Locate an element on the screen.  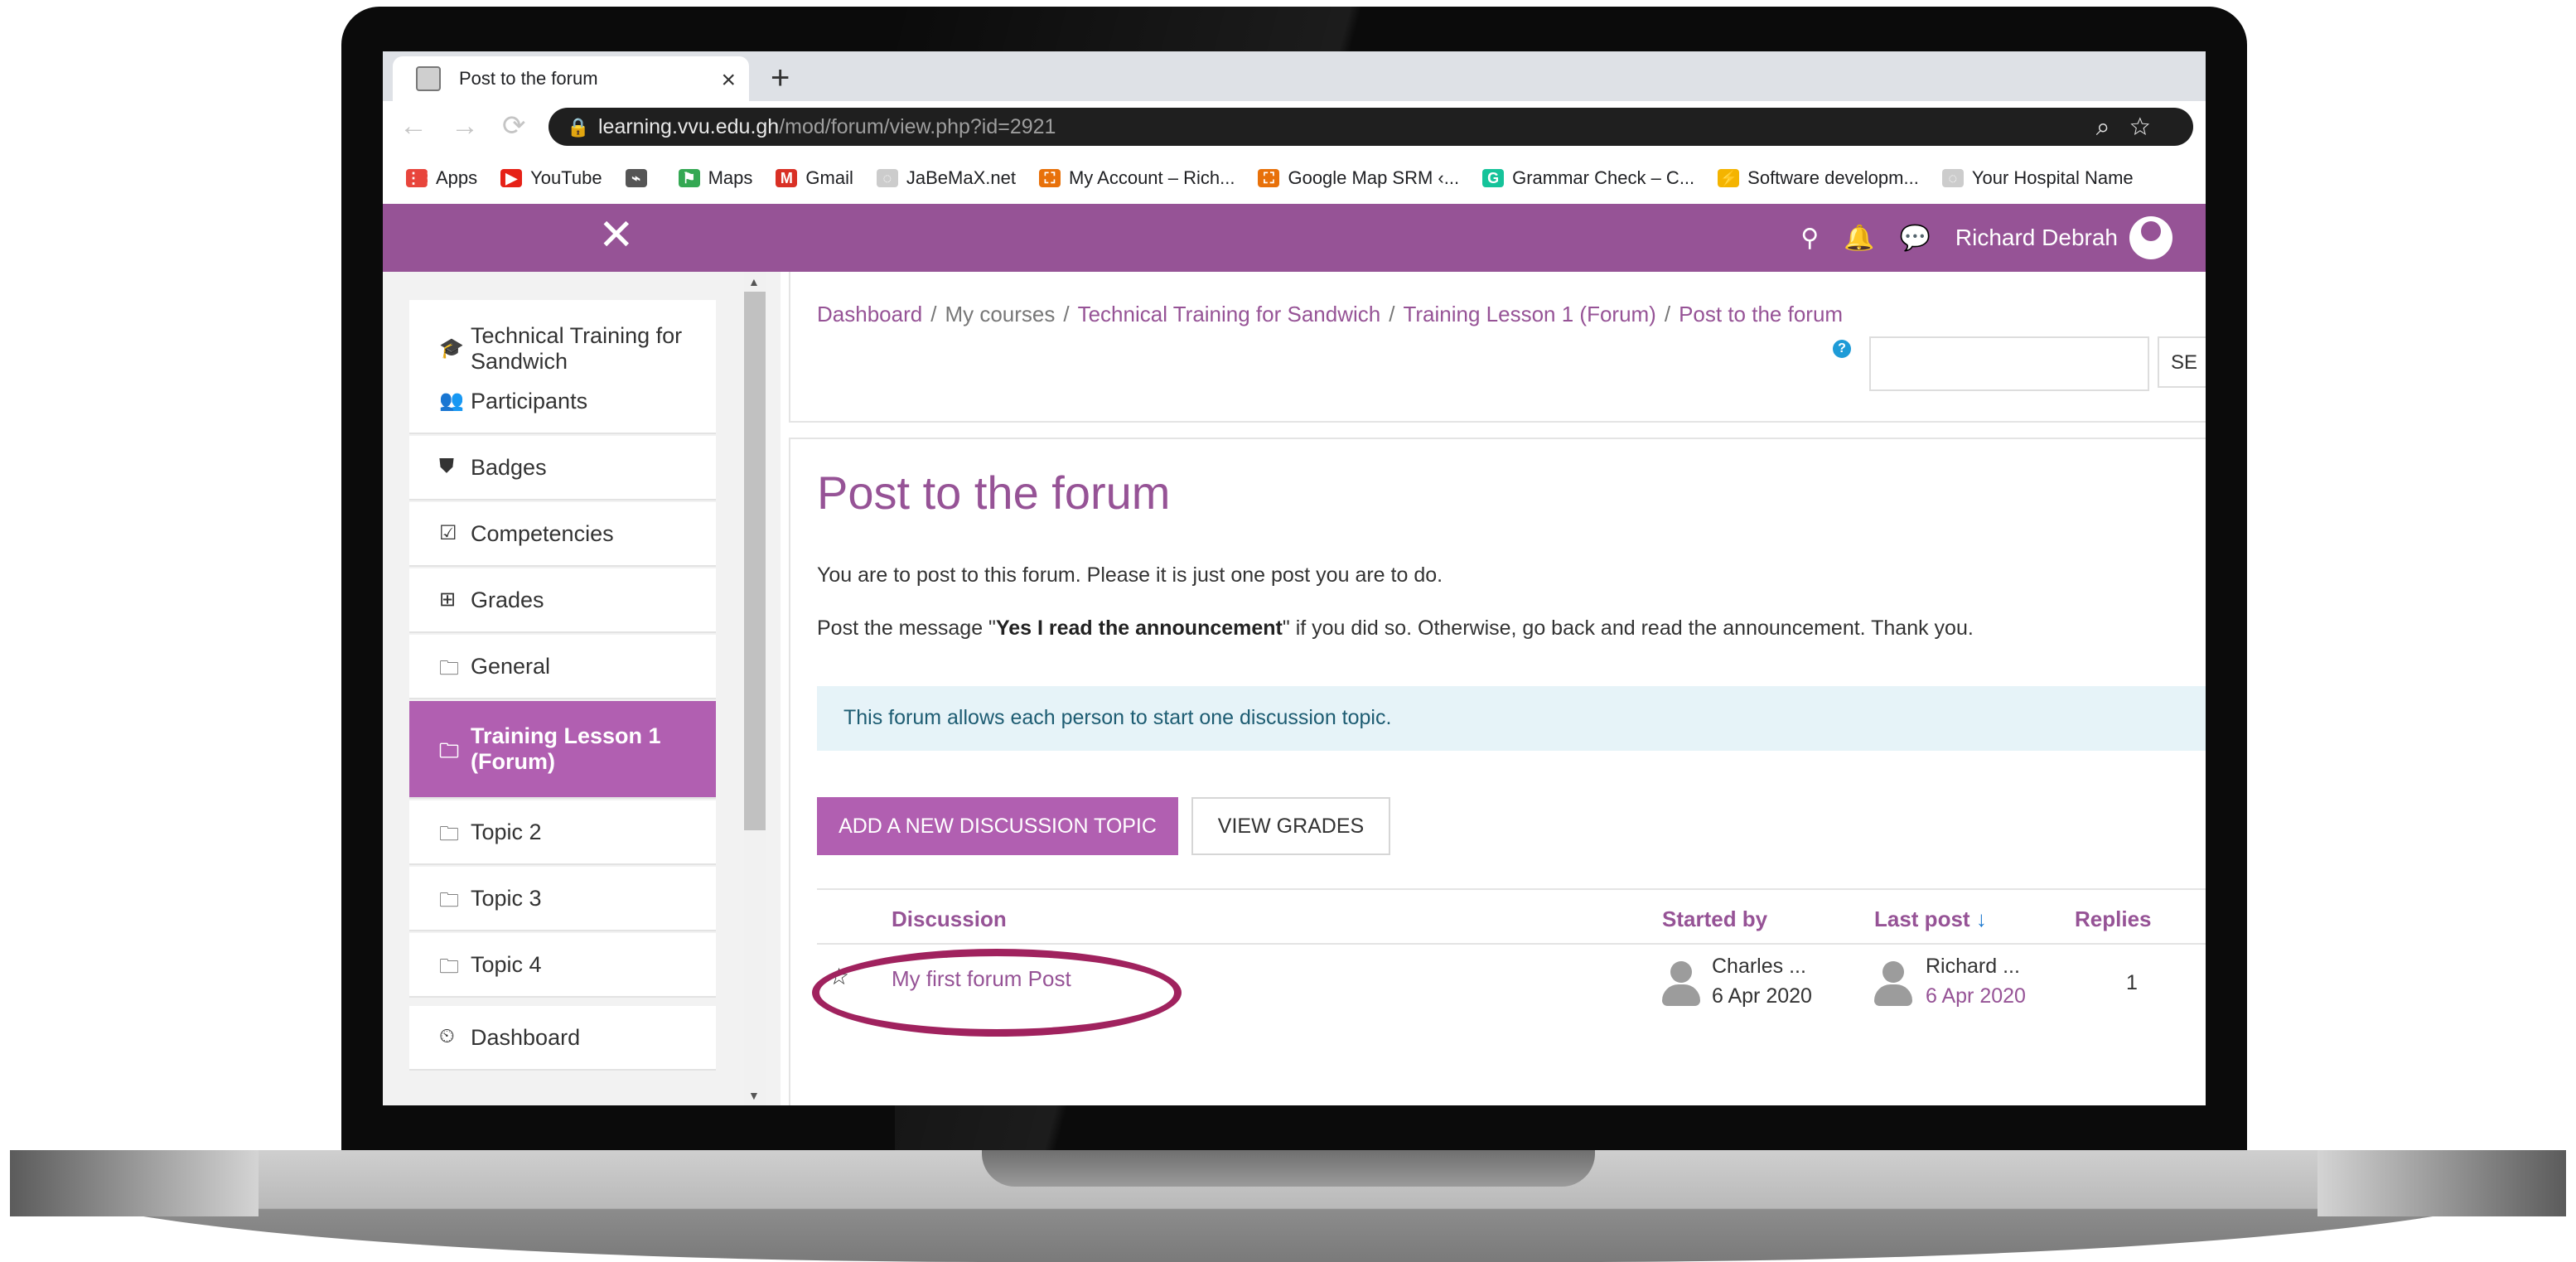
search-input is located at coordinates (2009, 363).